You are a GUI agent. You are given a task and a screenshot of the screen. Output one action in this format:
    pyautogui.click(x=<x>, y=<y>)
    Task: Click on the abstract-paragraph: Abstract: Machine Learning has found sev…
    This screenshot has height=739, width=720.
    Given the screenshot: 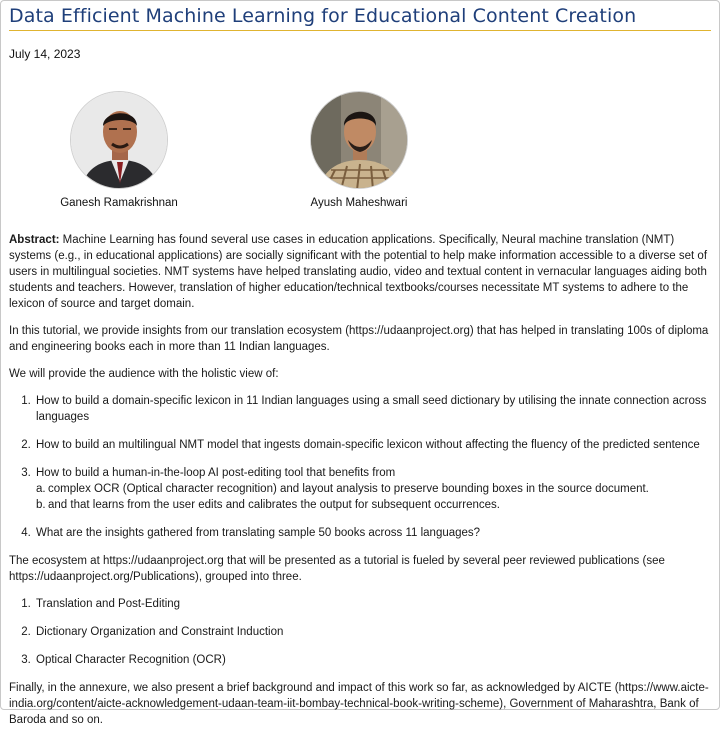 What is the action you would take?
    pyautogui.click(x=361, y=272)
    